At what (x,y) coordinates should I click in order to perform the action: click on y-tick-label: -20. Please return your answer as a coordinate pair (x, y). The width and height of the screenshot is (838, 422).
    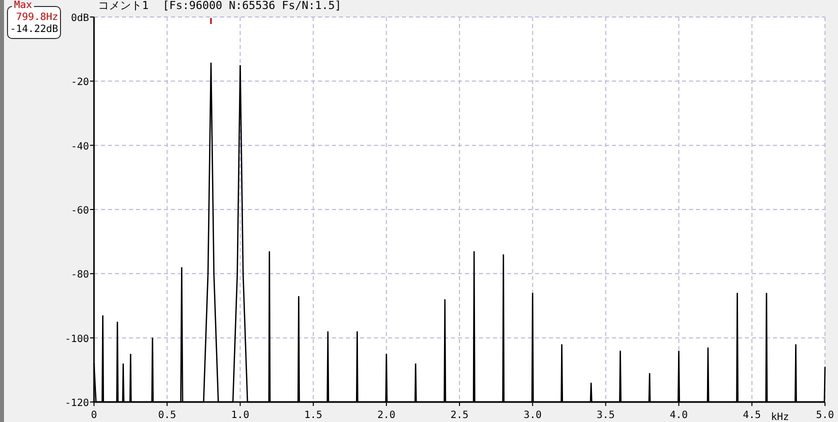
    Looking at the image, I should click on (79, 82).